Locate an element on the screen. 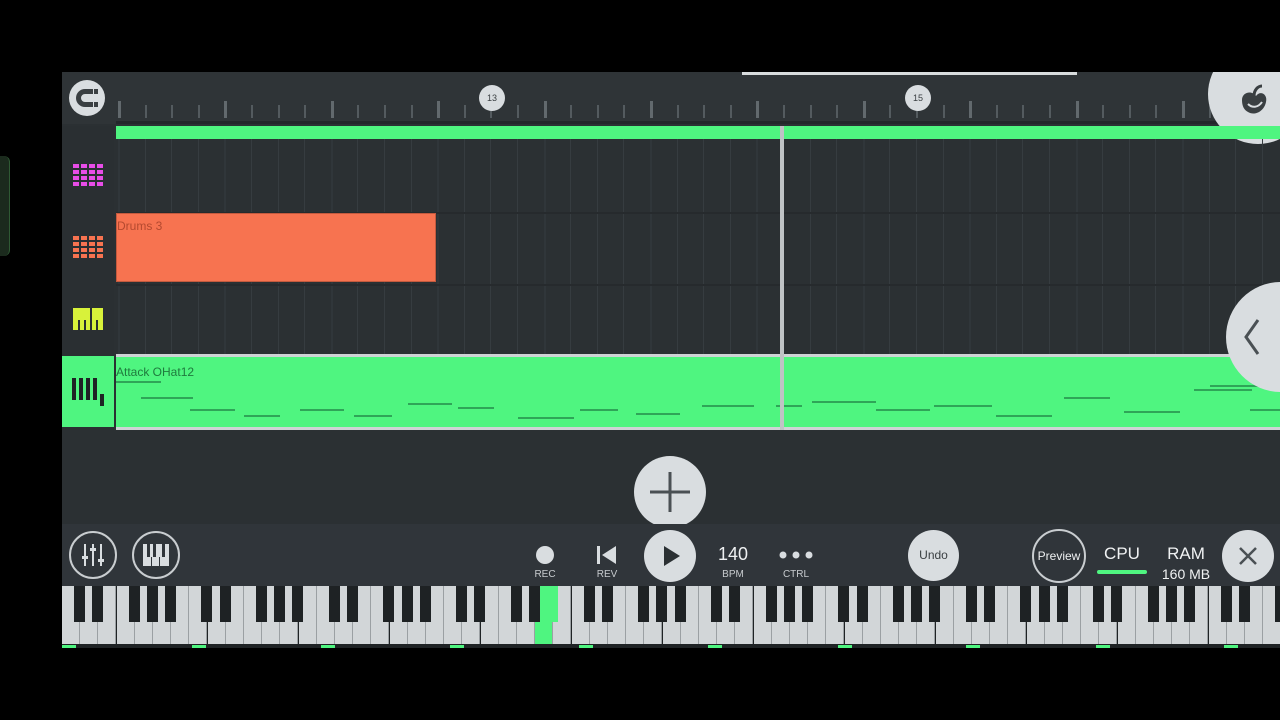 Image resolution: width=1280 pixels, height=720 pixels. preview-button: Preview is located at coordinates (1059, 556).